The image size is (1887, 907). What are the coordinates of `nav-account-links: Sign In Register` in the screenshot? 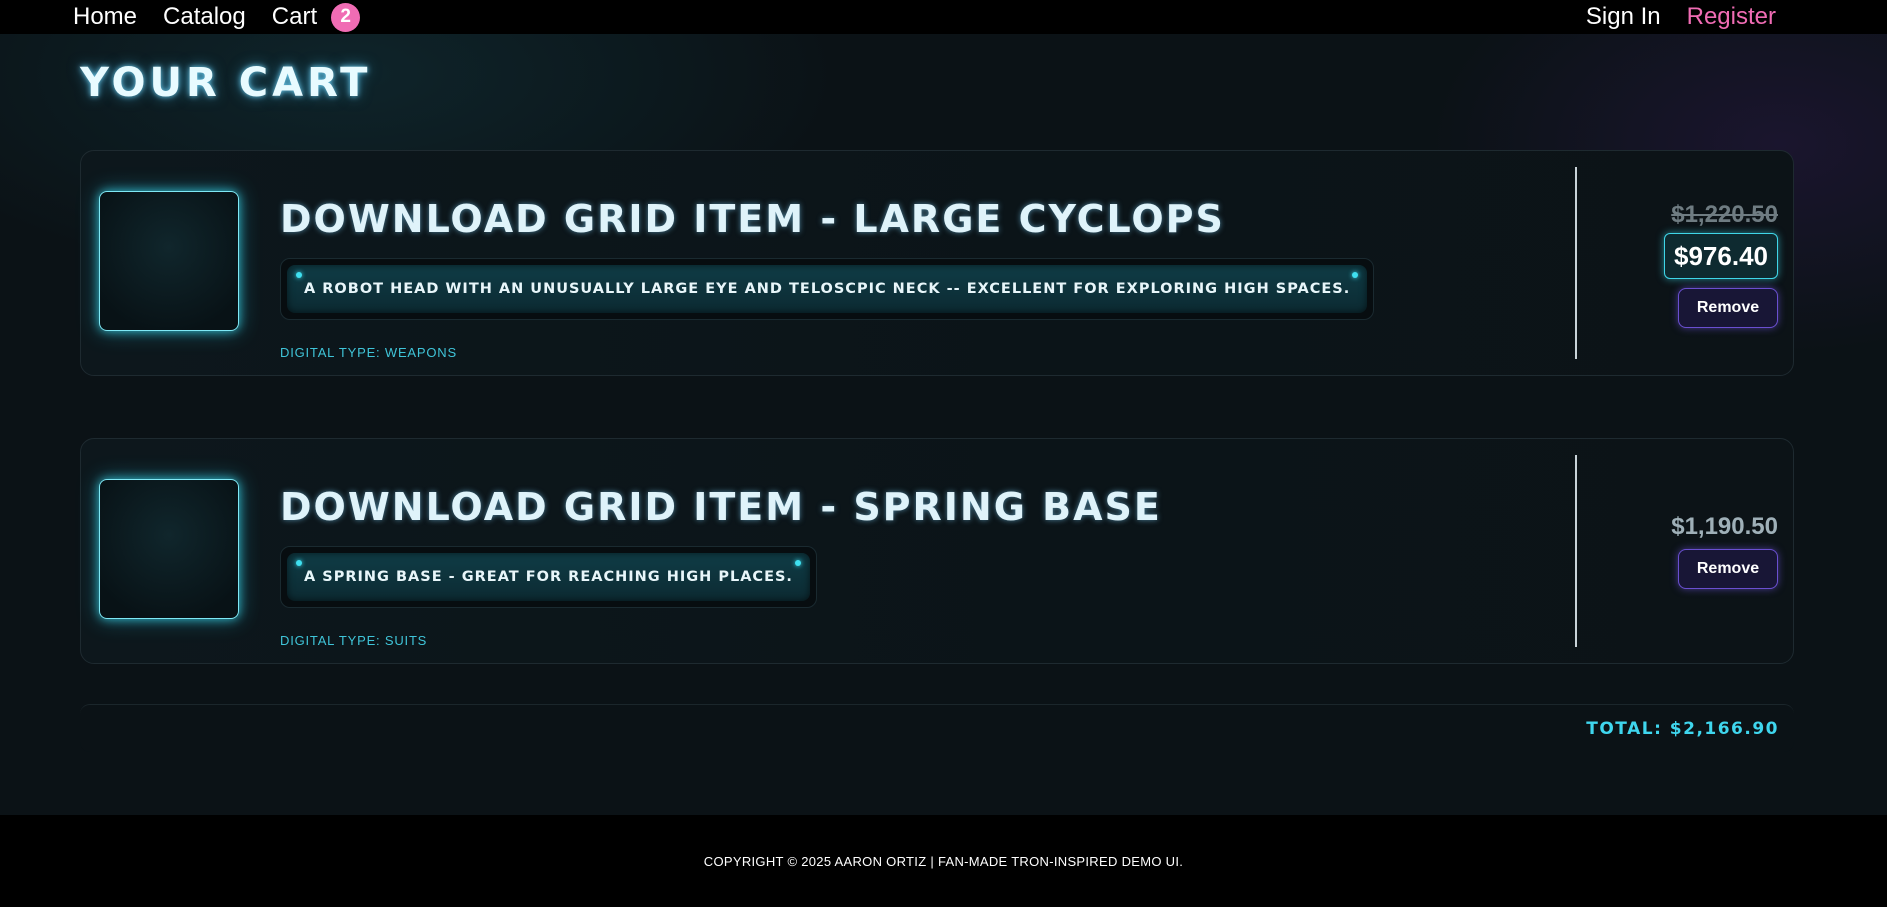 It's located at (1668, 17).